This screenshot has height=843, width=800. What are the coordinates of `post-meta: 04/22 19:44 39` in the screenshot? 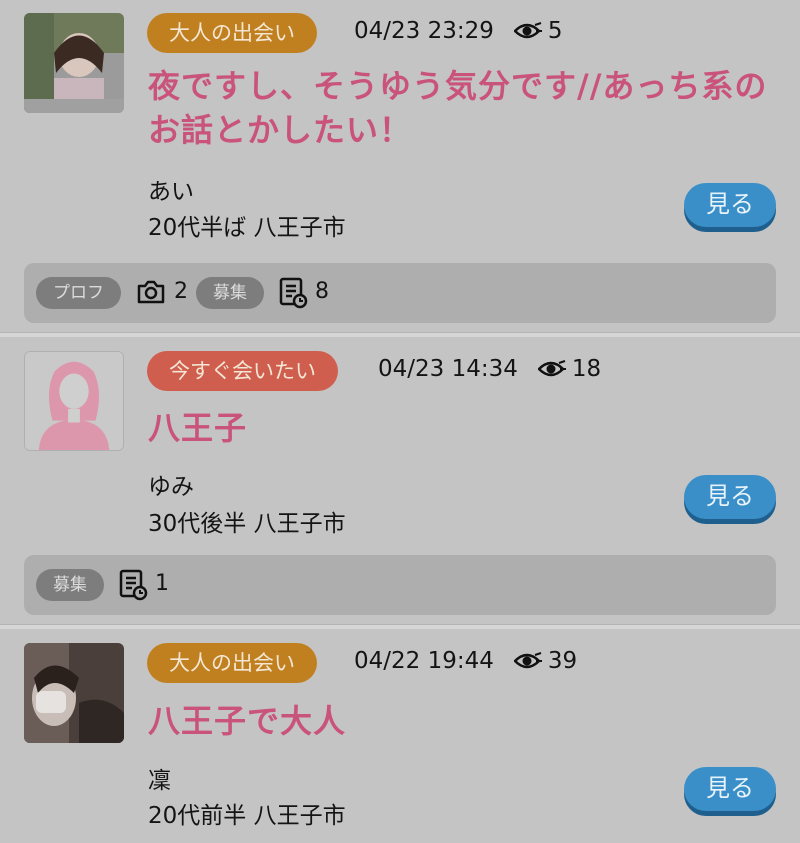 It's located at (465, 661).